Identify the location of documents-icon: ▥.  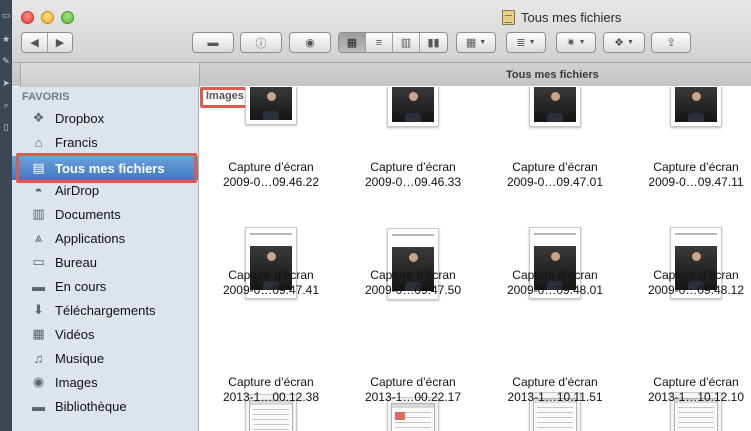
(38, 213).